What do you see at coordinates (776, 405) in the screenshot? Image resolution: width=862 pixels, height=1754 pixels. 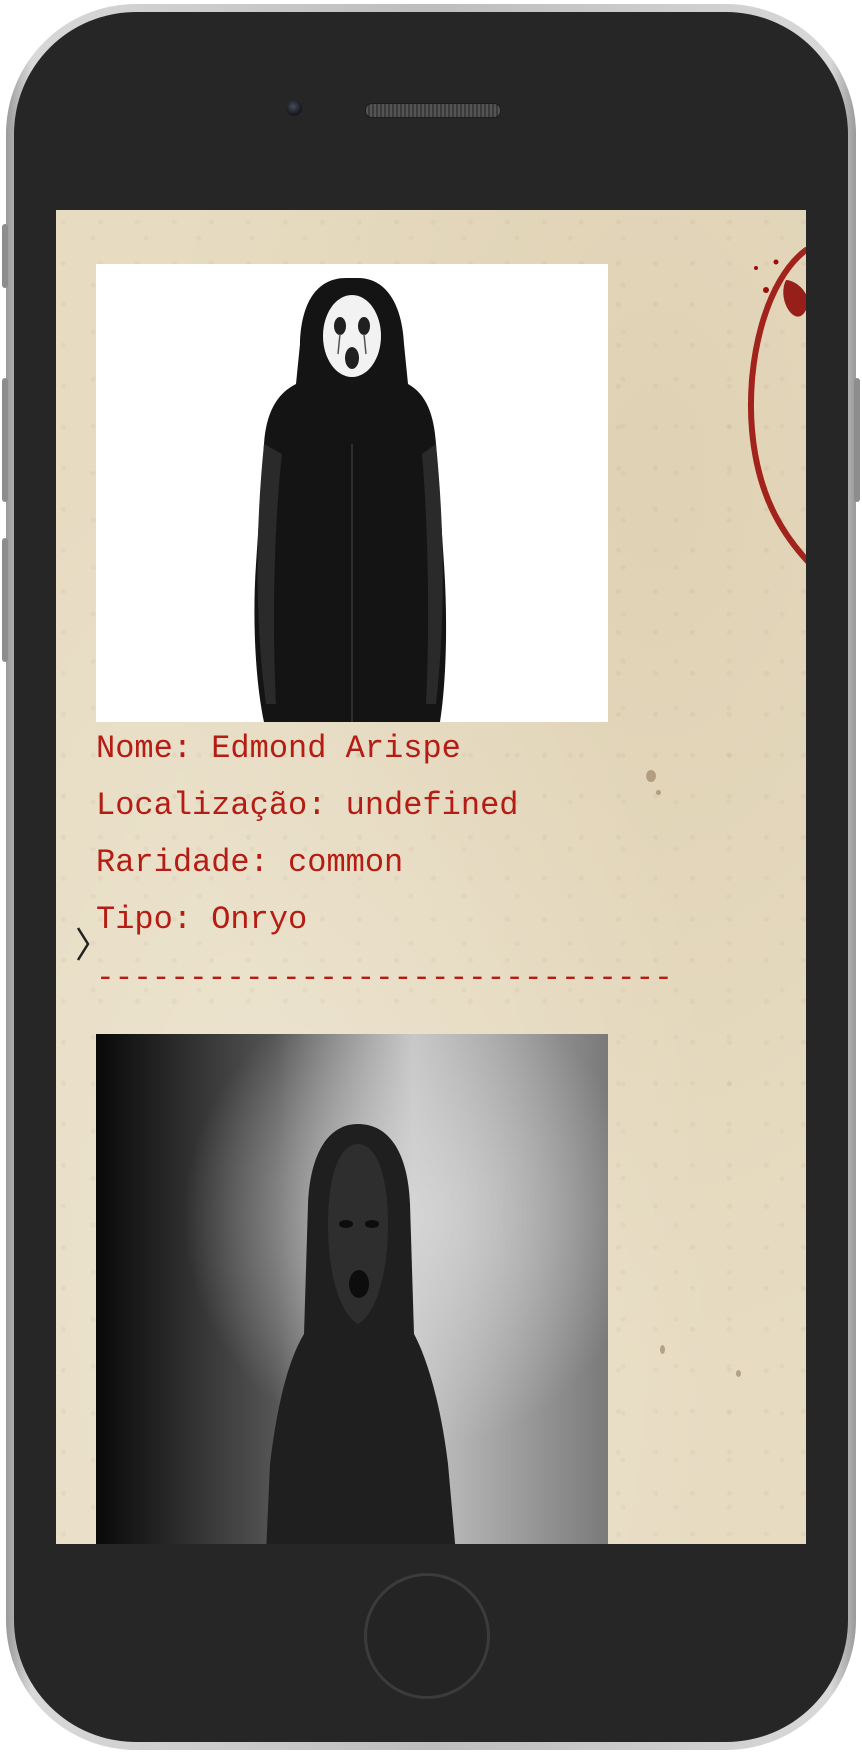 I see `blood-stain-decoration` at bounding box center [776, 405].